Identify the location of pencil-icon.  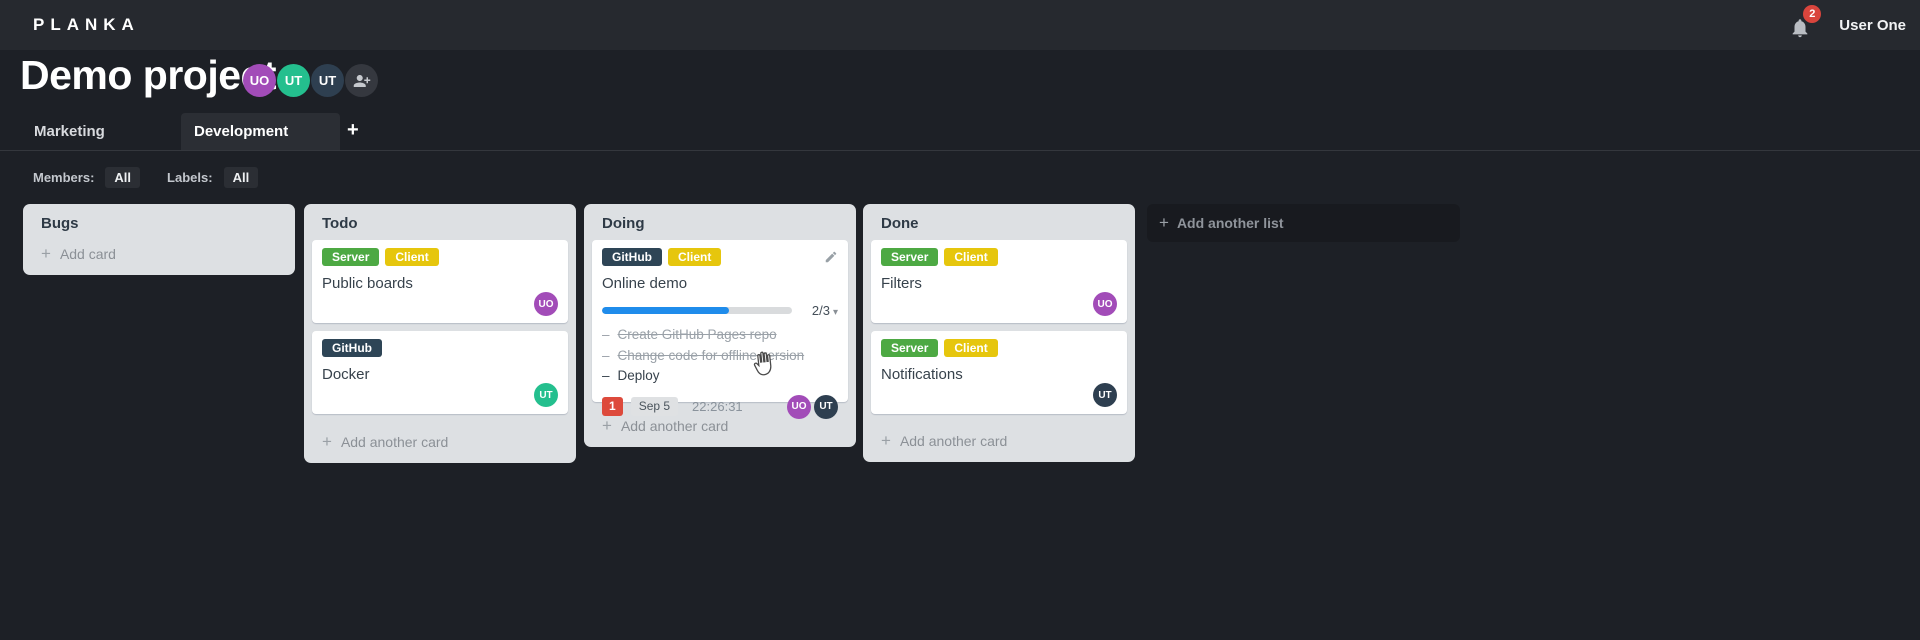
(831, 257).